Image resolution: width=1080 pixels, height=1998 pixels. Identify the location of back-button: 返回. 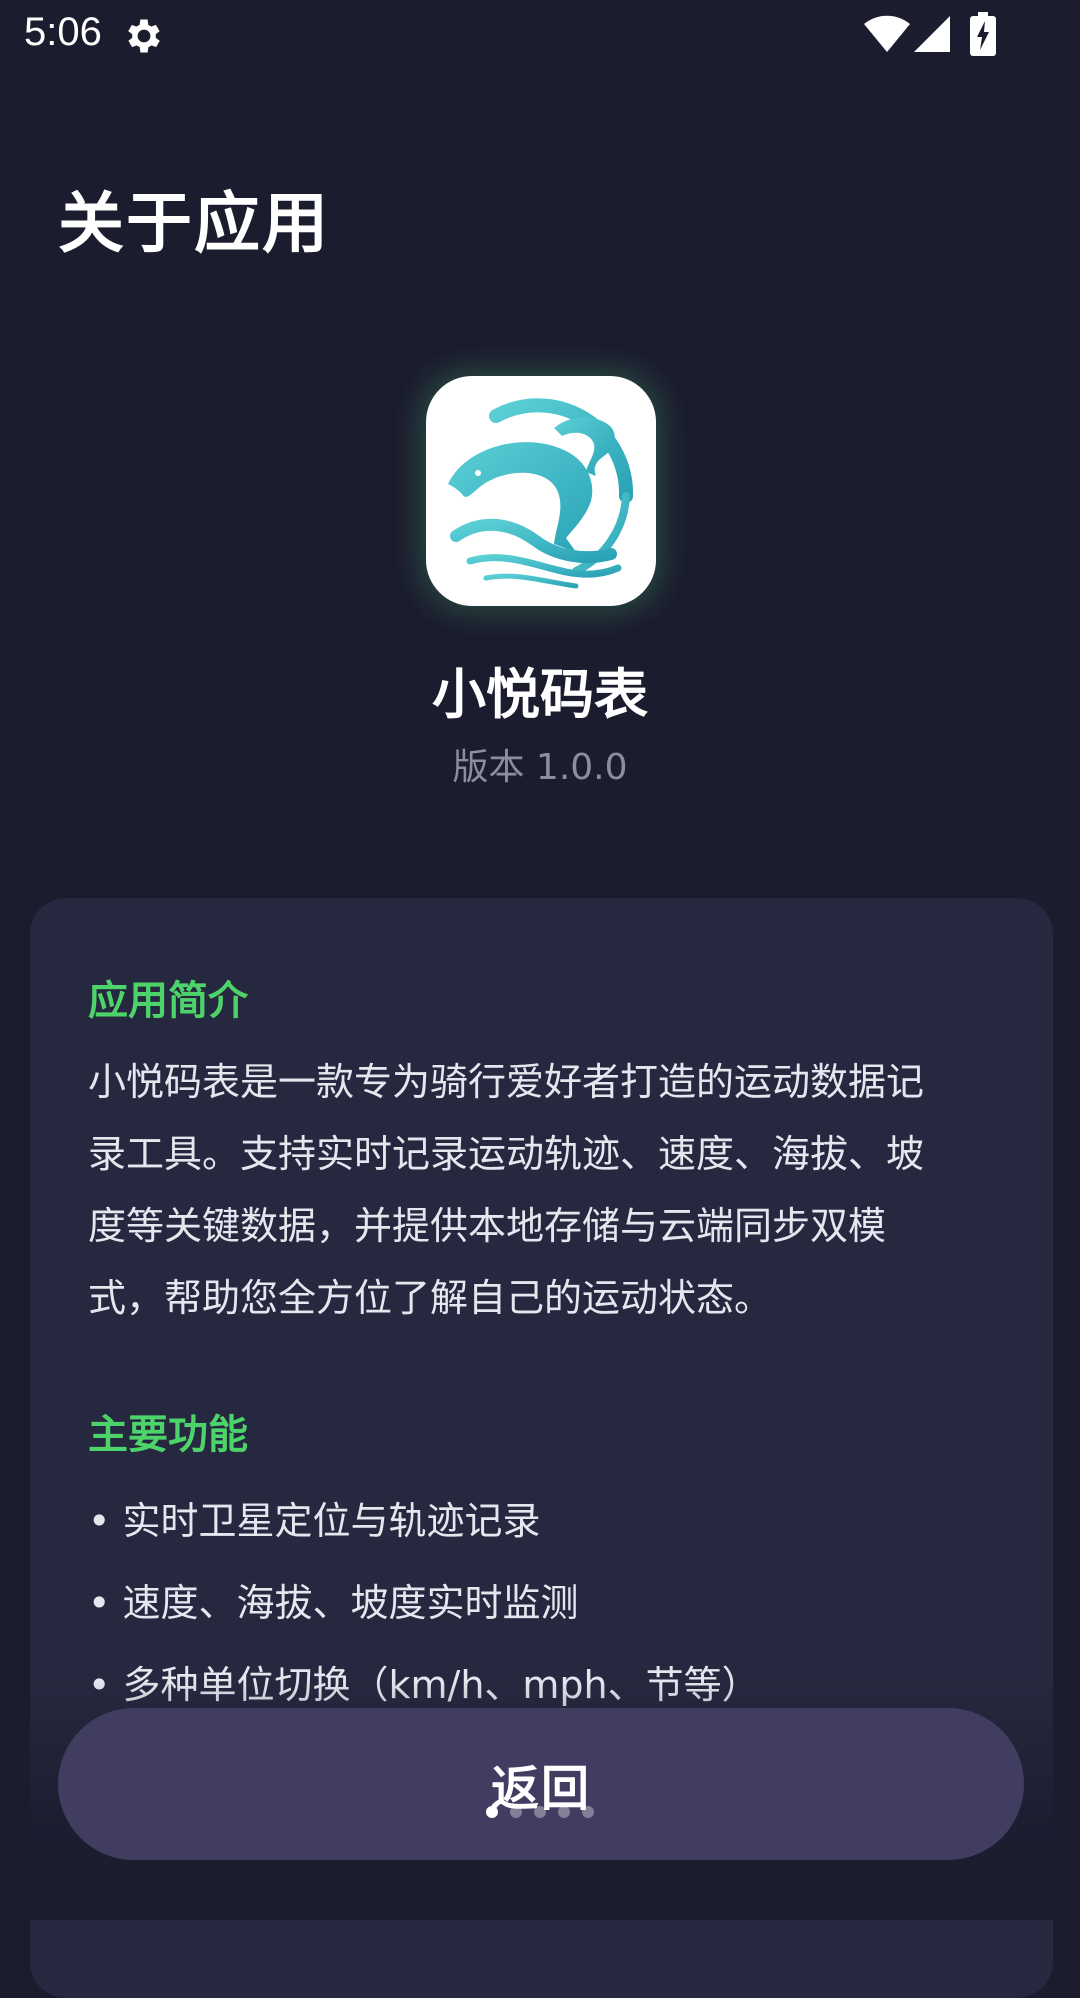
(541, 1784).